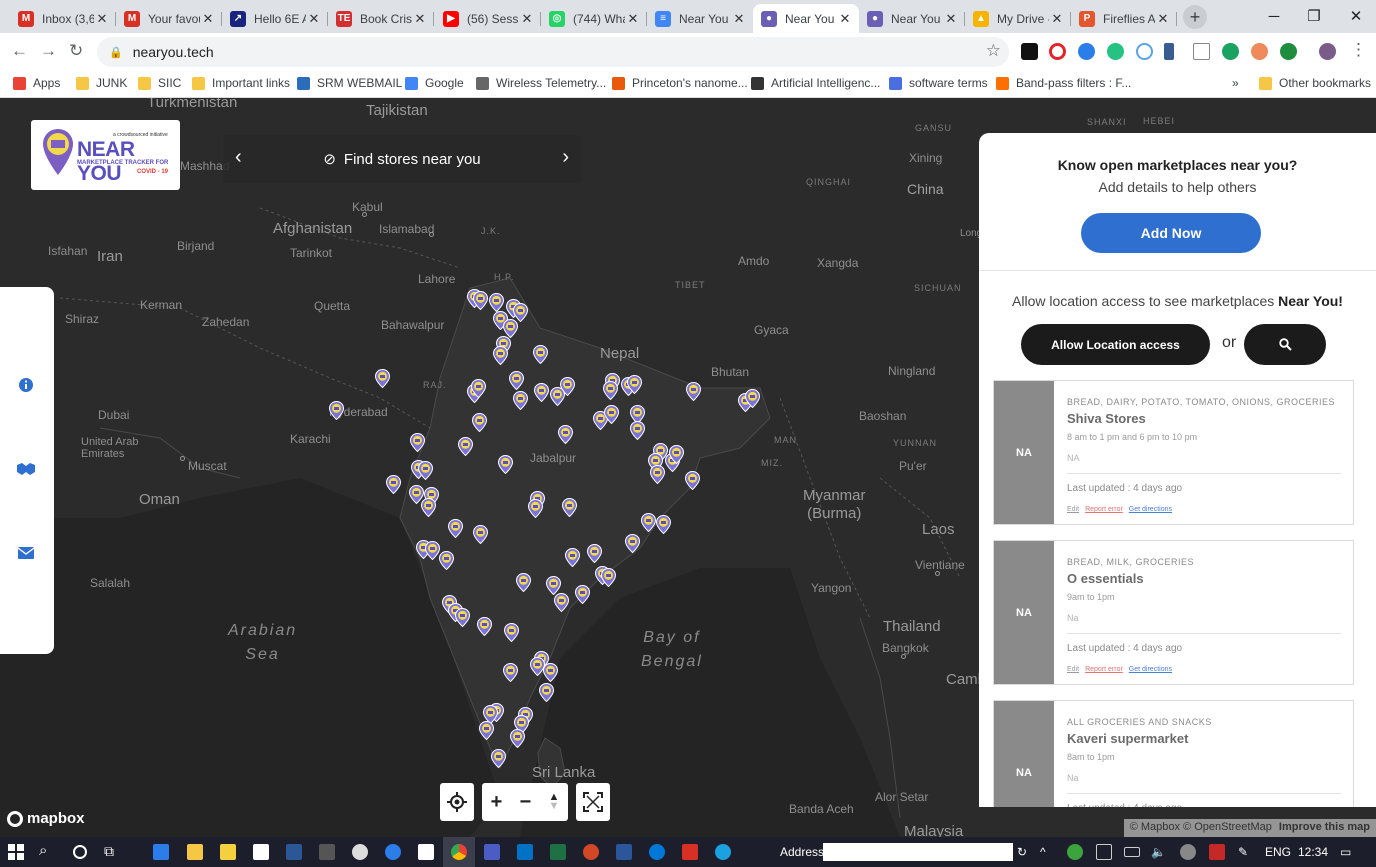 The height and width of the screenshot is (867, 1376). What do you see at coordinates (1124, 18) in the screenshot?
I see `browser-tab: P Fireflies A ✕` at bounding box center [1124, 18].